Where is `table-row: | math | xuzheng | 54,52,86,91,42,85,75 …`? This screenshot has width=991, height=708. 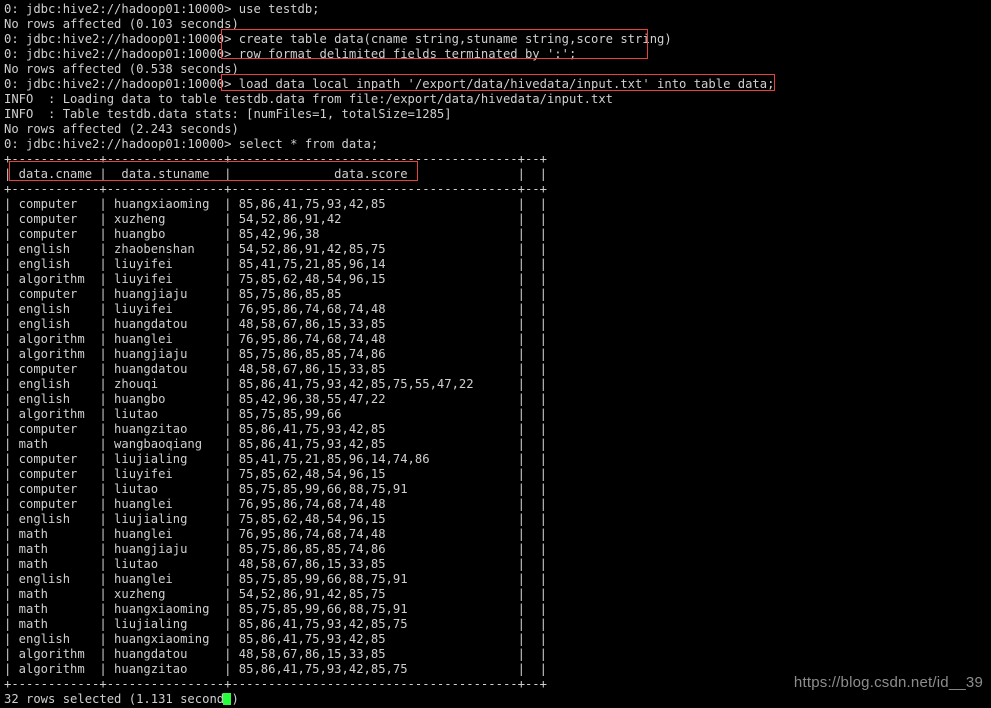
table-row: | math | xuzheng | 54,52,86,91,42,85,75 … is located at coordinates (275, 594).